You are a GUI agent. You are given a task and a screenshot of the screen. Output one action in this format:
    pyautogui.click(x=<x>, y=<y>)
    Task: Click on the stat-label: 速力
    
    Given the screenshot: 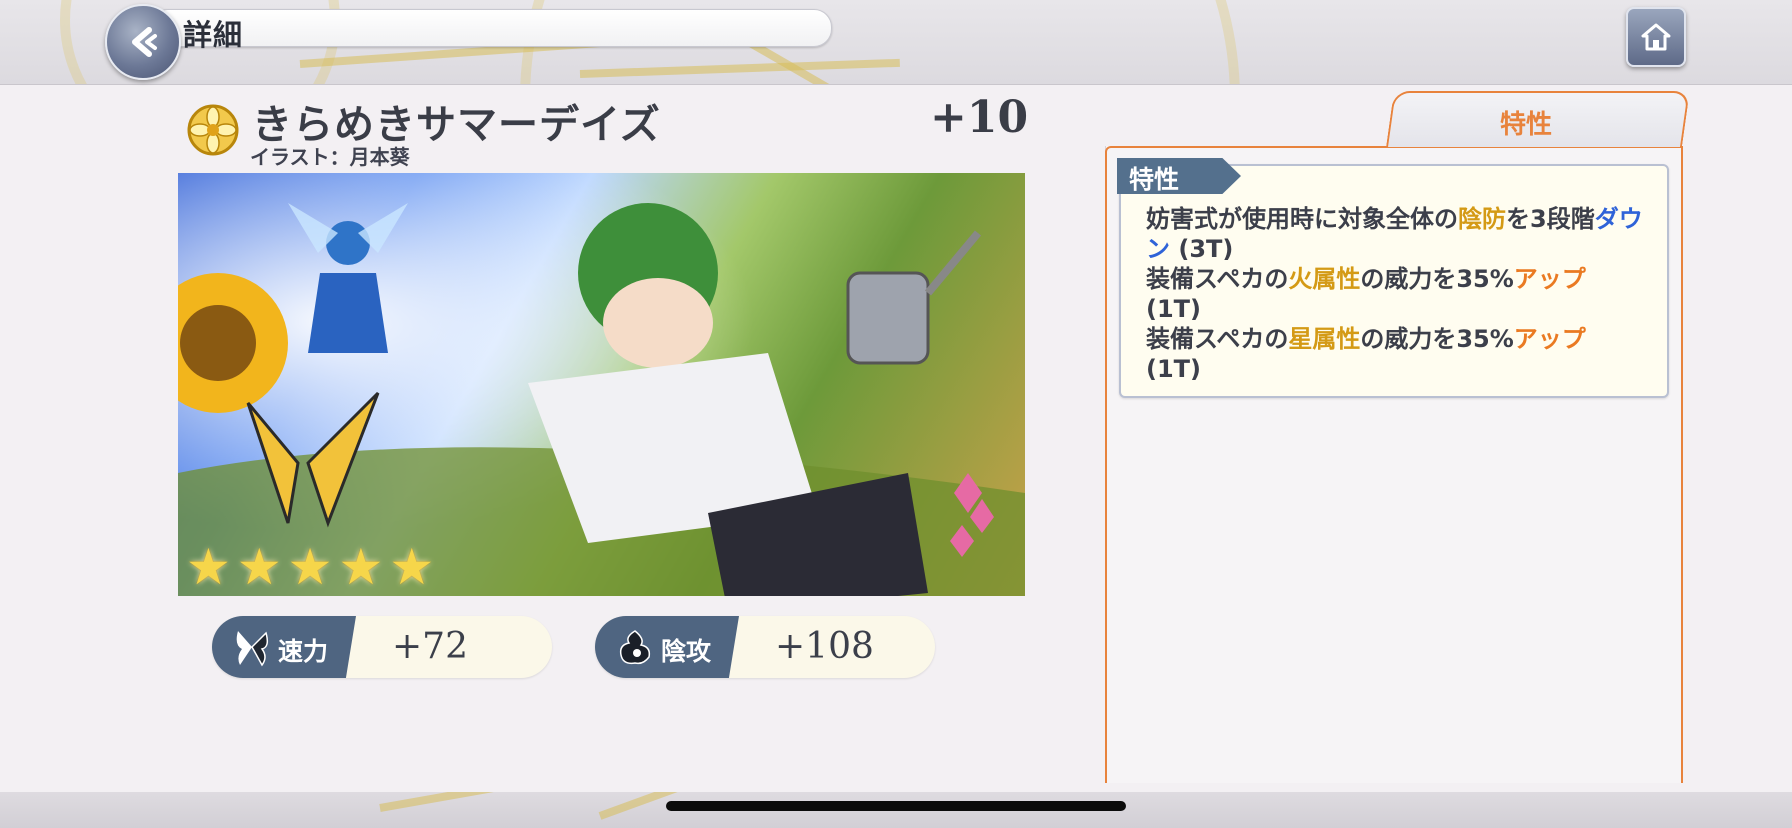 What is the action you would take?
    pyautogui.click(x=303, y=651)
    